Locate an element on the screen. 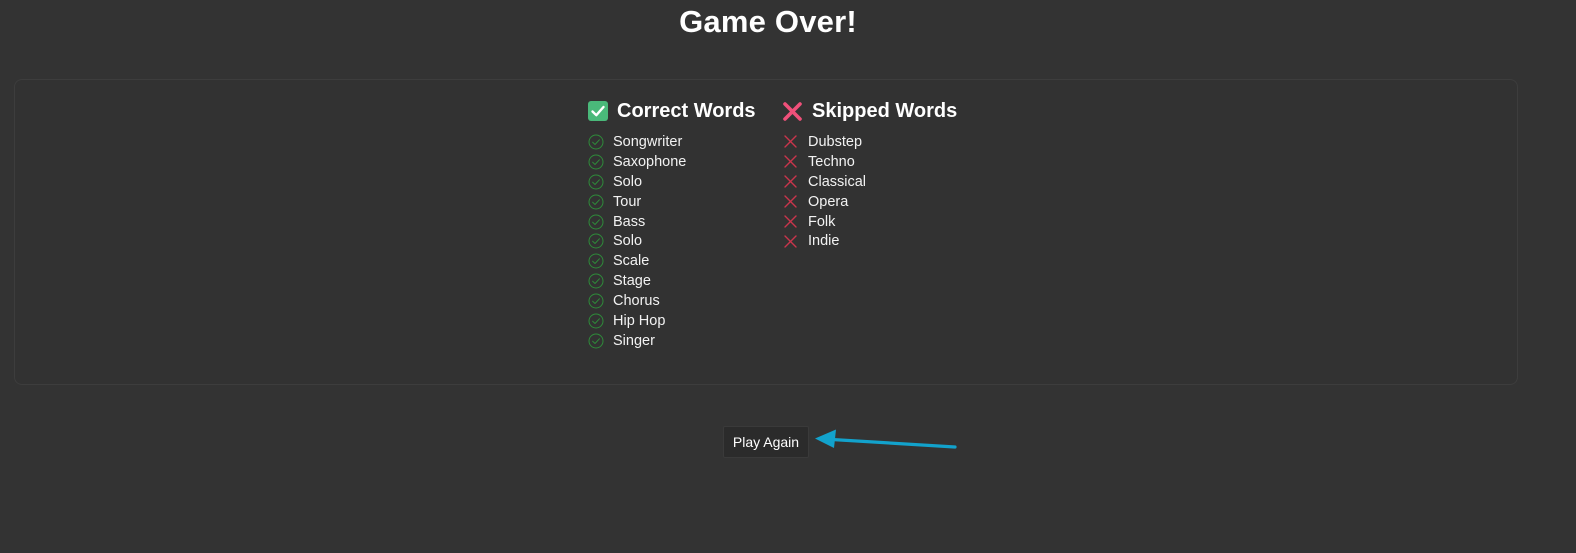 This screenshot has width=1576, height=553. correct-word-label: Saxophone is located at coordinates (650, 161).